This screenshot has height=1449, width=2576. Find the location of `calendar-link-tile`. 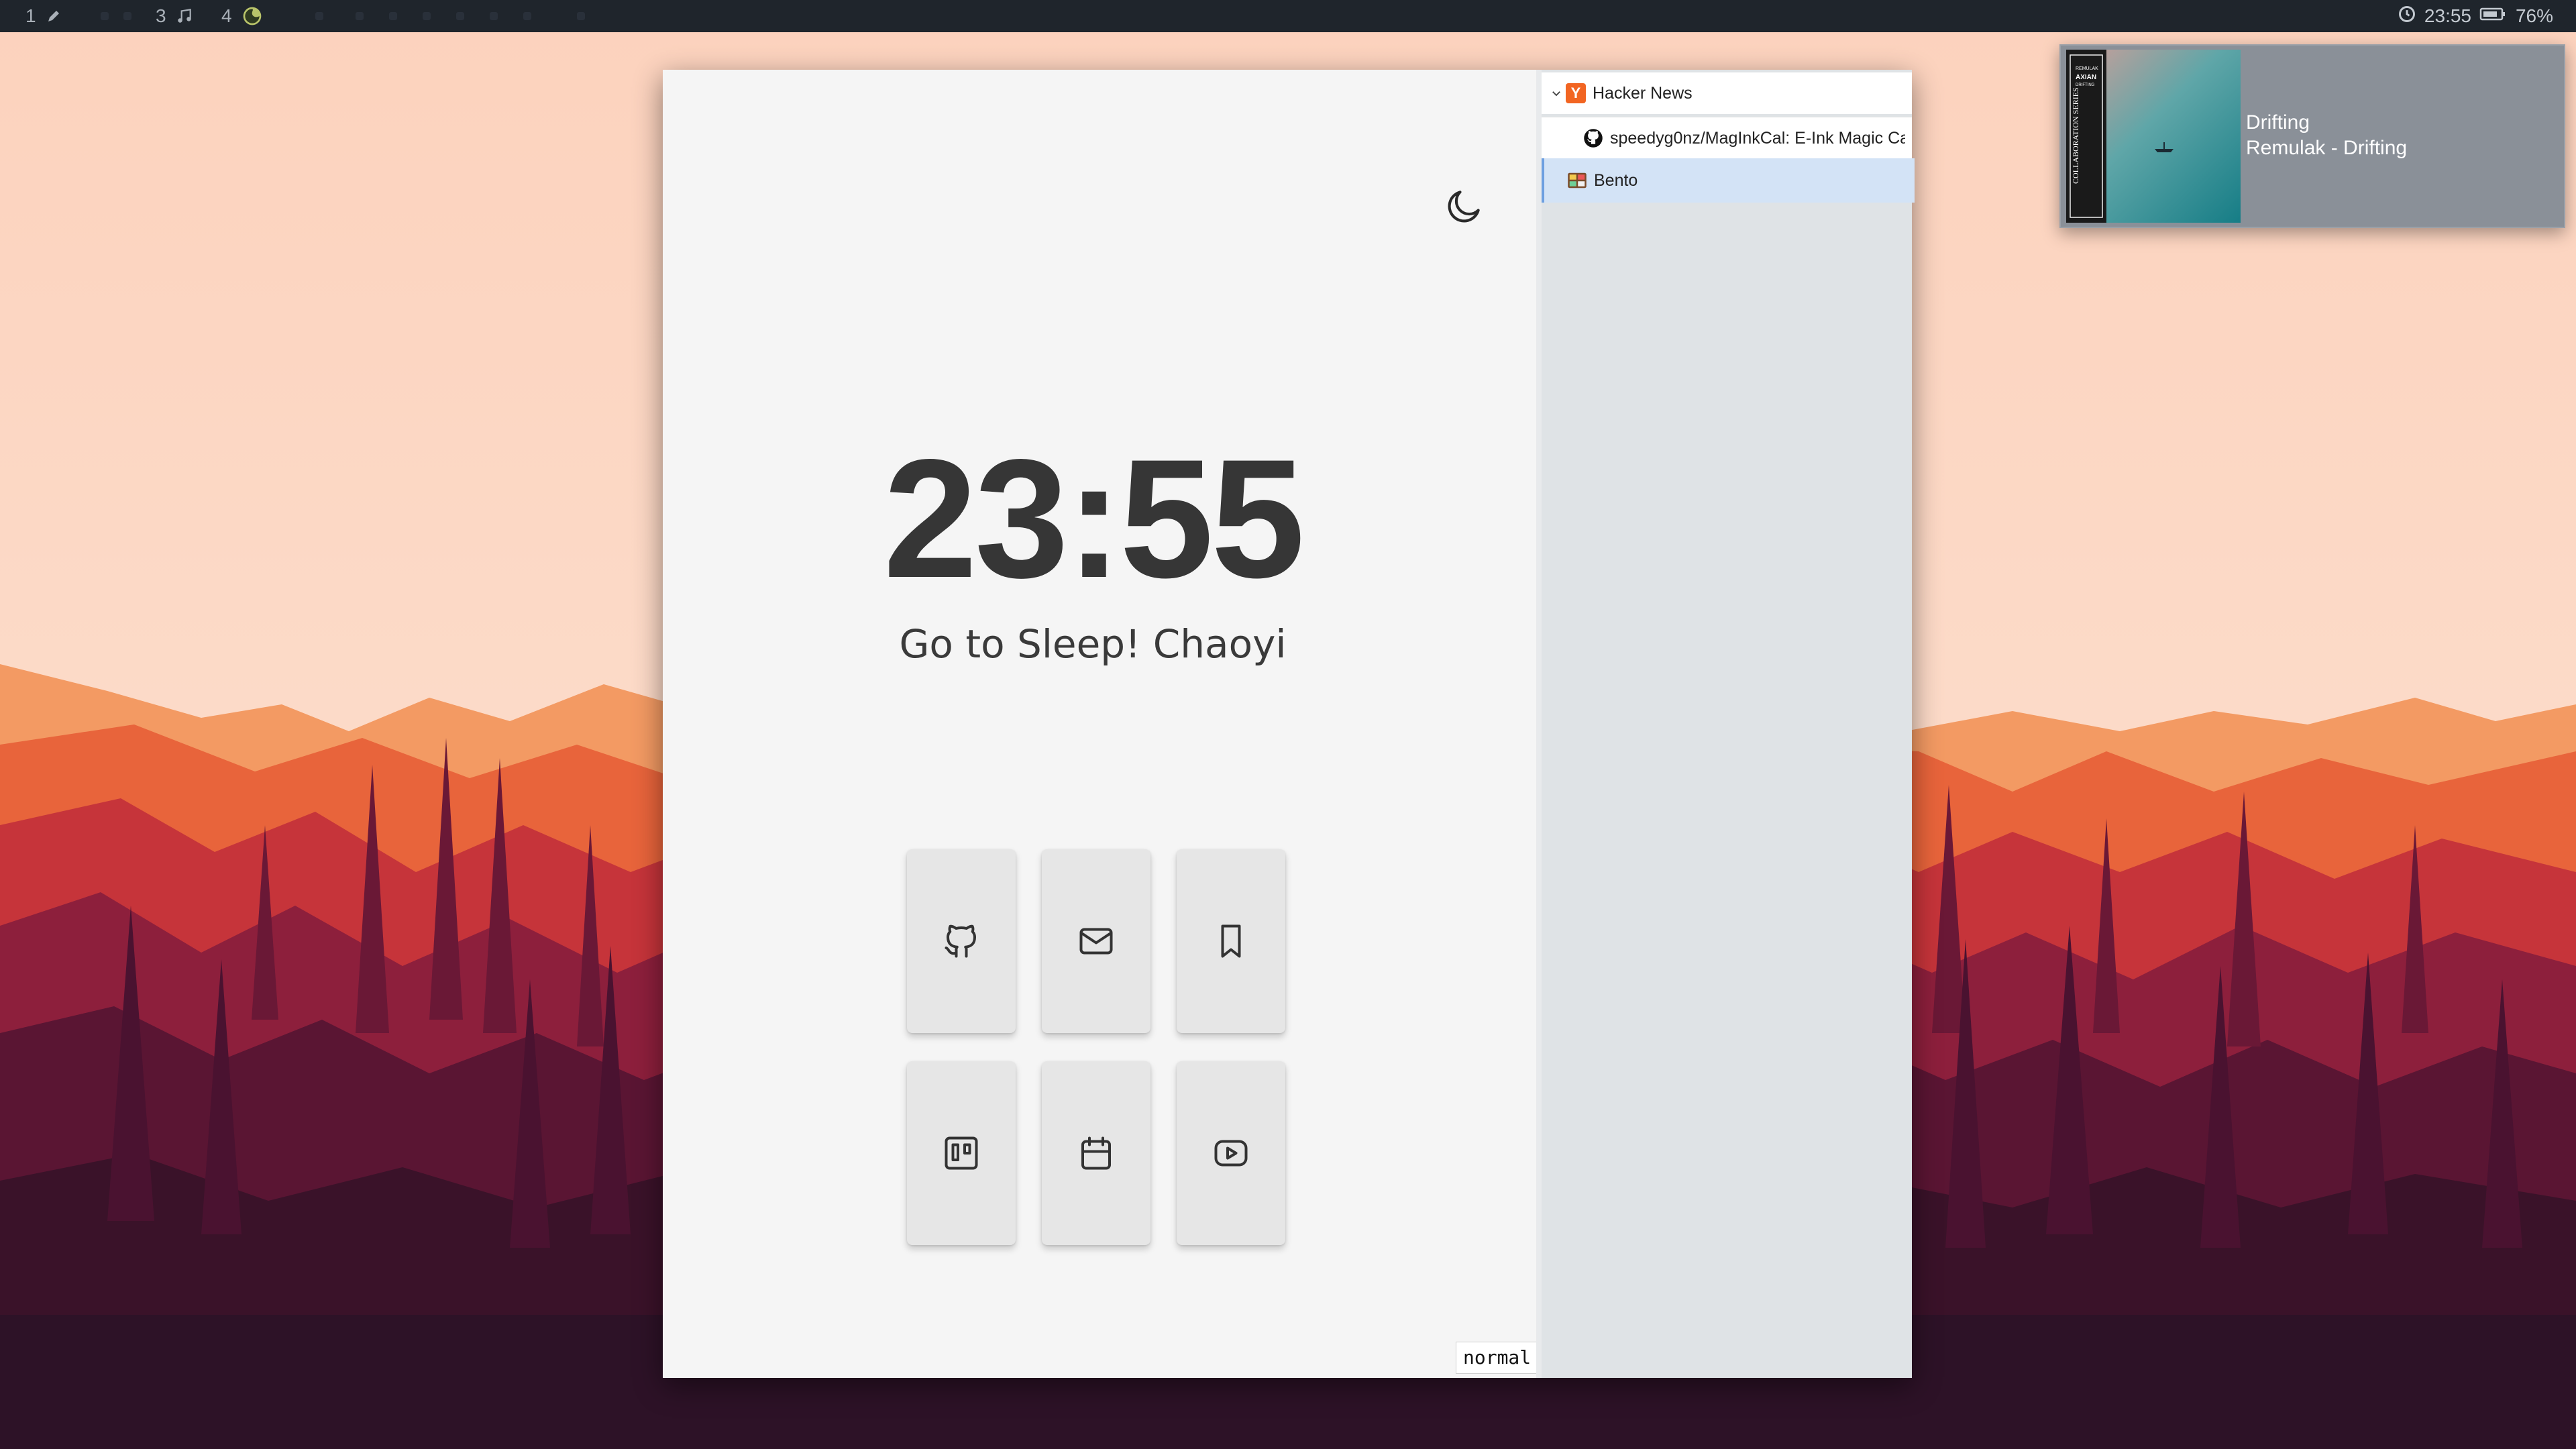

calendar-link-tile is located at coordinates (1096, 1153).